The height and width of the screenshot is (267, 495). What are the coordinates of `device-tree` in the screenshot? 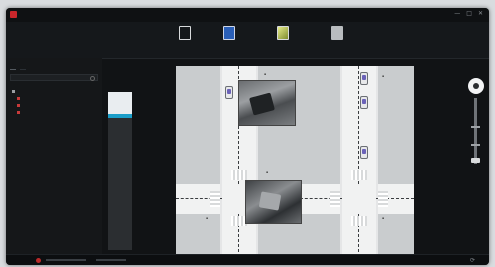 It's located at (55, 102).